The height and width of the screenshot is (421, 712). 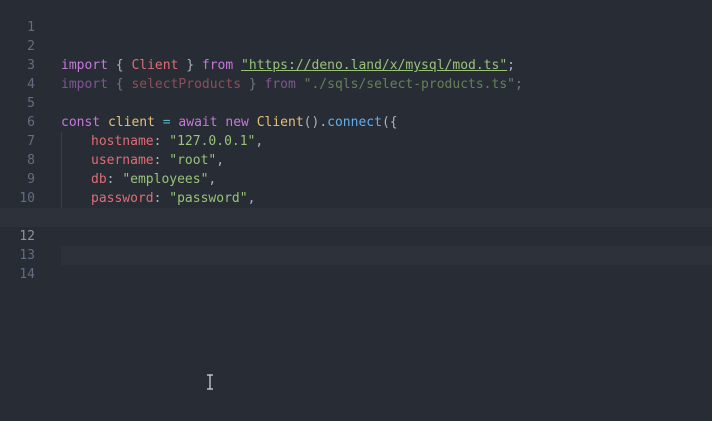 I want to click on code-line-6: 6 hostname: "127.0.0.1",, so click(x=356, y=122).